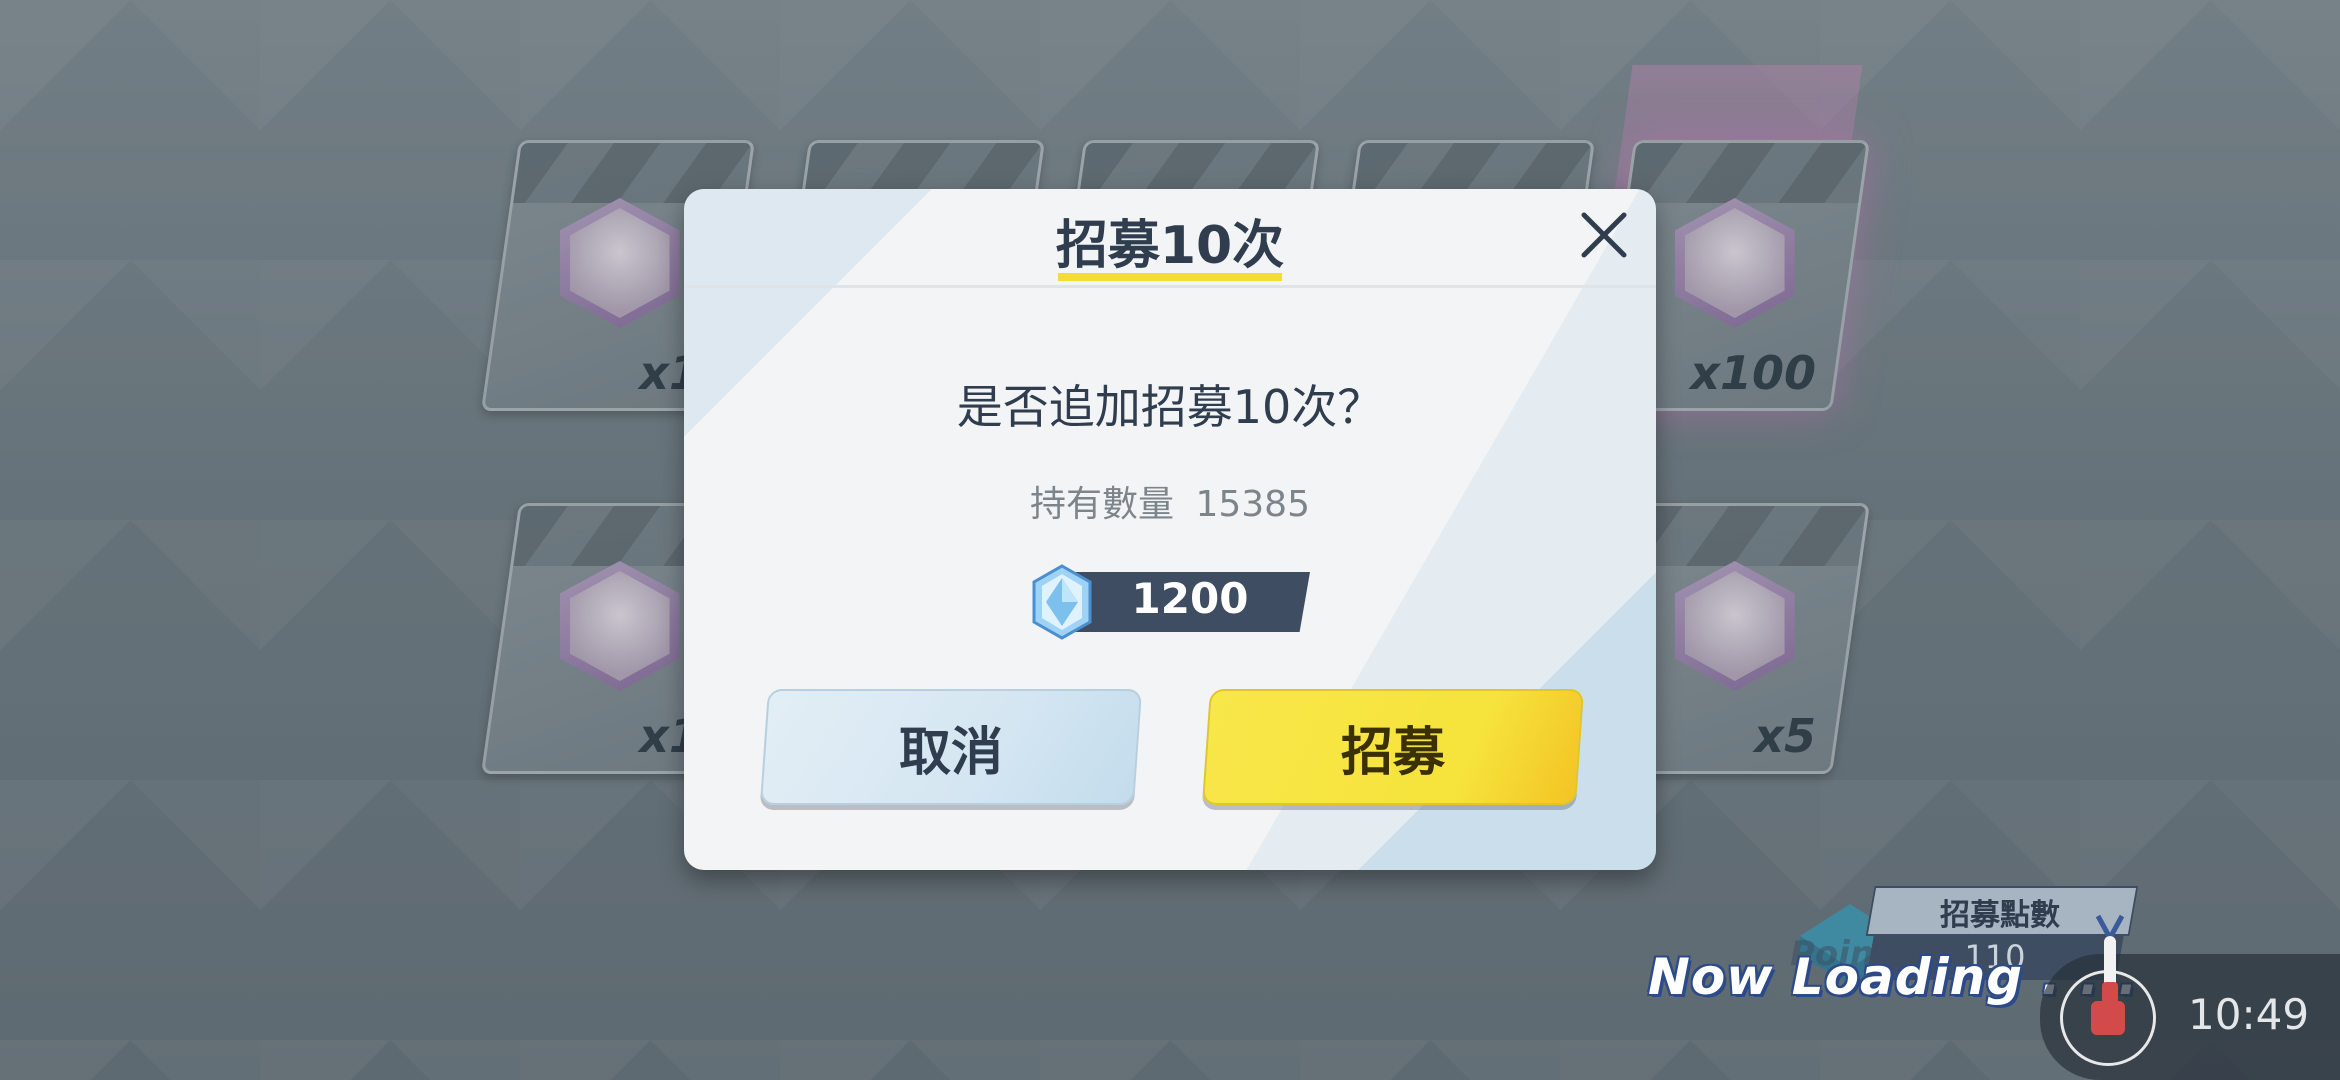 This screenshot has width=2340, height=1080. Describe the element at coordinates (1170, 277) in the screenshot. I see `title-underline` at that location.